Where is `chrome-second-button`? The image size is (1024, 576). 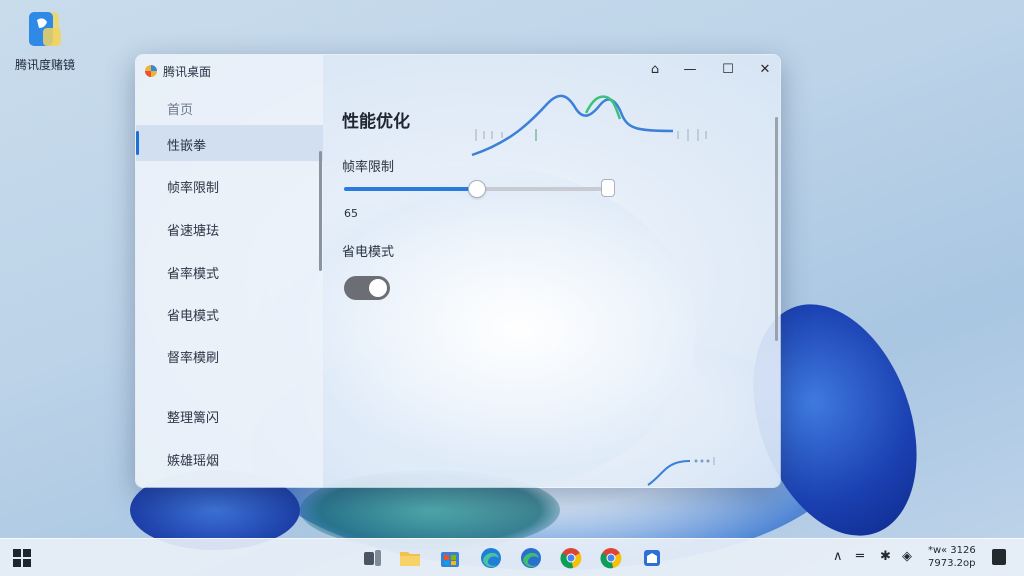
chrome-second-button is located at coordinates (611, 558).